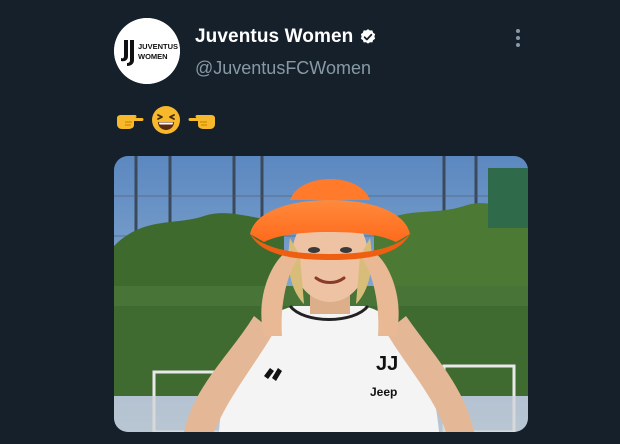  I want to click on avatar: JUVENTUS WOMEN, so click(147, 51).